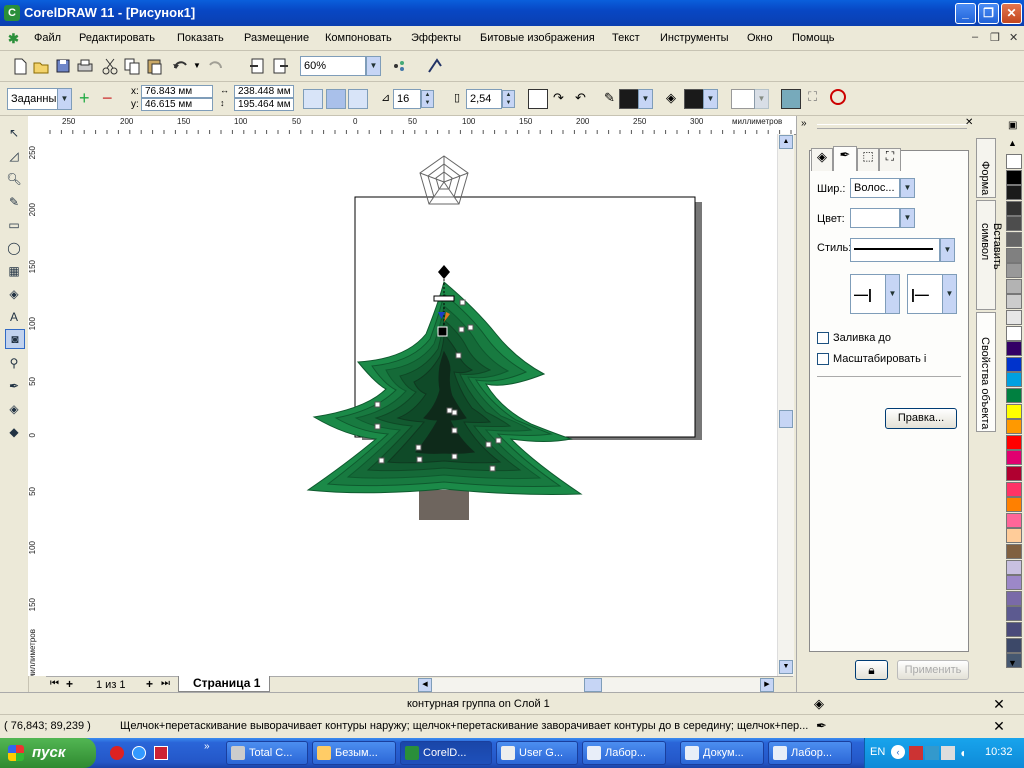 The height and width of the screenshot is (768, 1024). What do you see at coordinates (207, 746) in the screenshot?
I see `quicklaunch-more-icon: »` at bounding box center [207, 746].